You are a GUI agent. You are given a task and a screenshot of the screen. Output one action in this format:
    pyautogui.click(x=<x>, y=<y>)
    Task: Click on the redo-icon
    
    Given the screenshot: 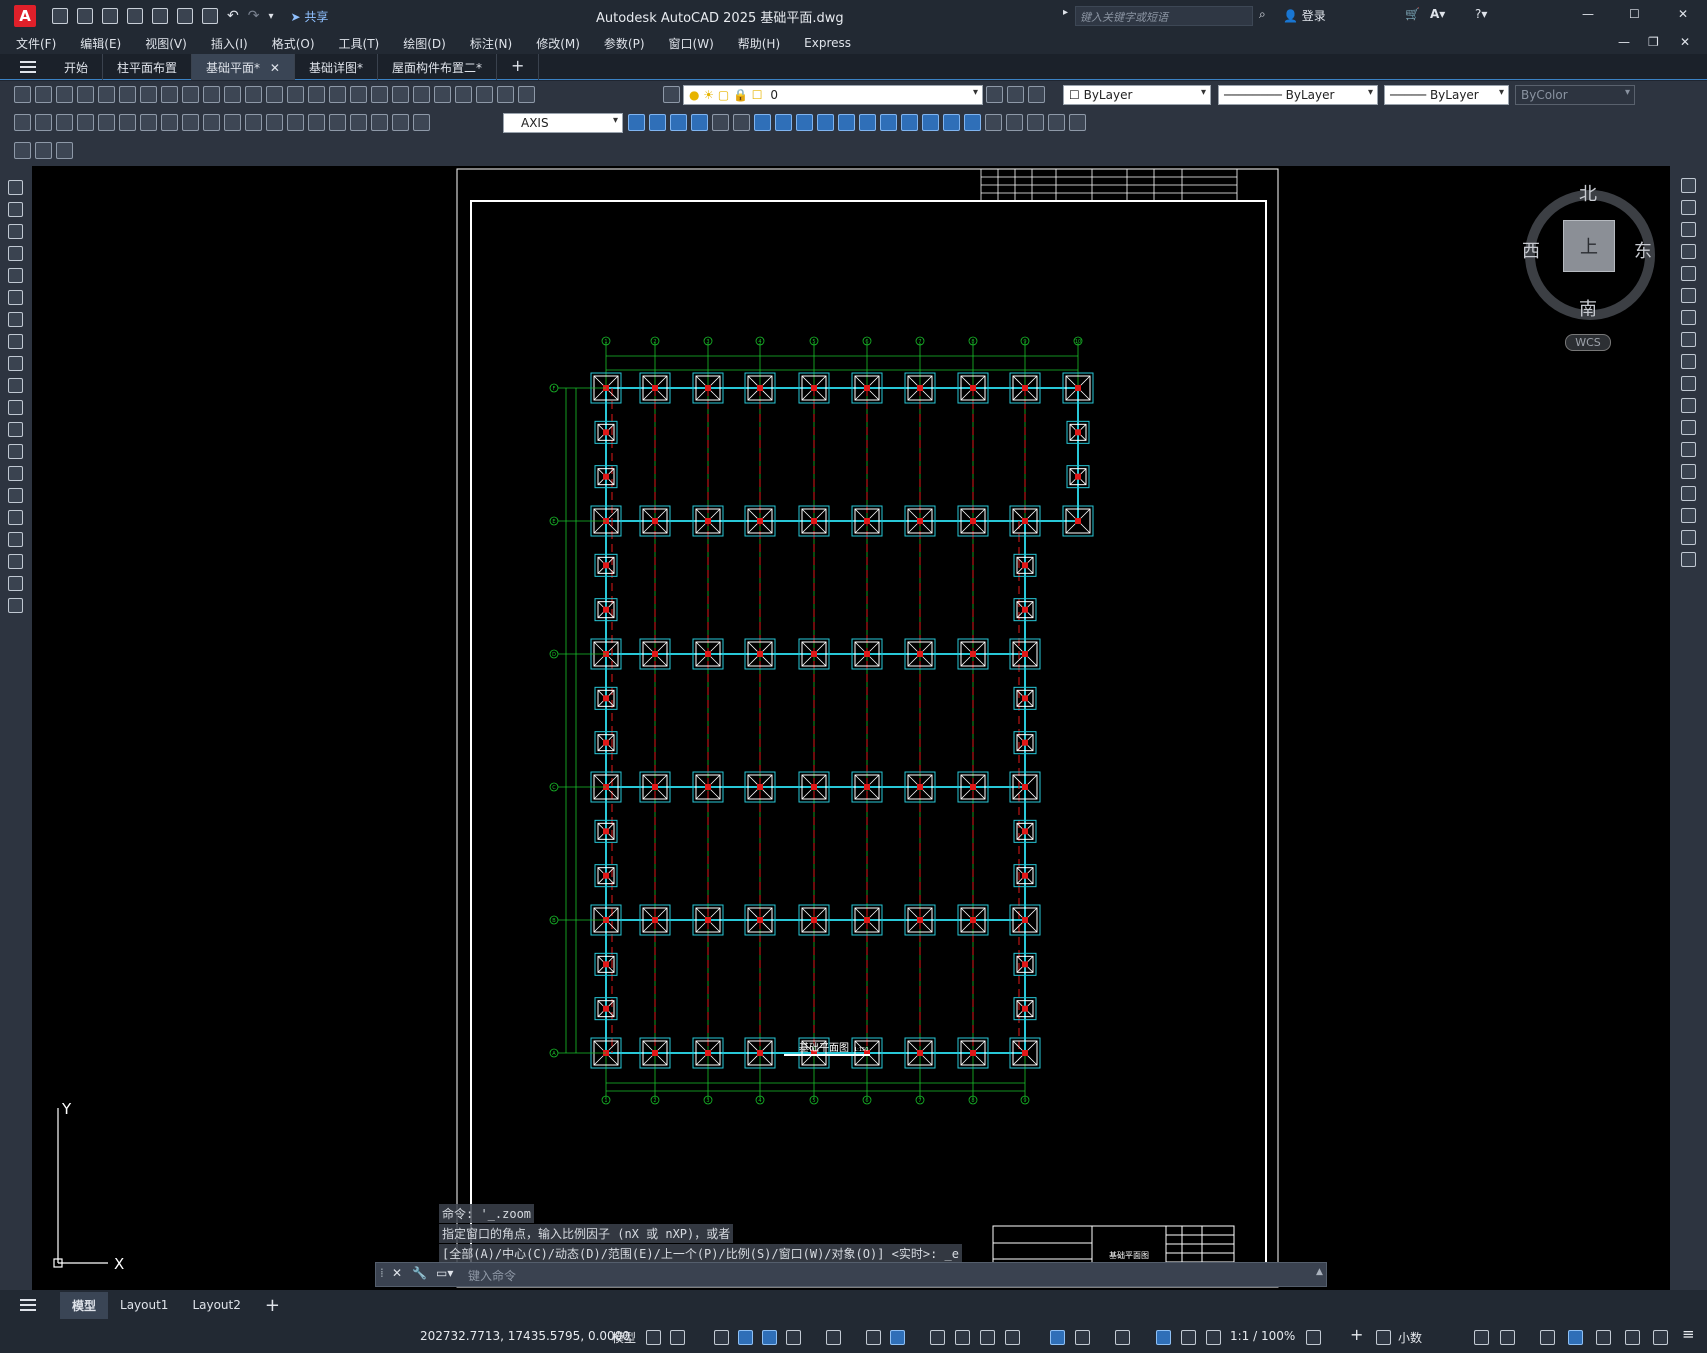 What is the action you would take?
    pyautogui.click(x=295, y=94)
    